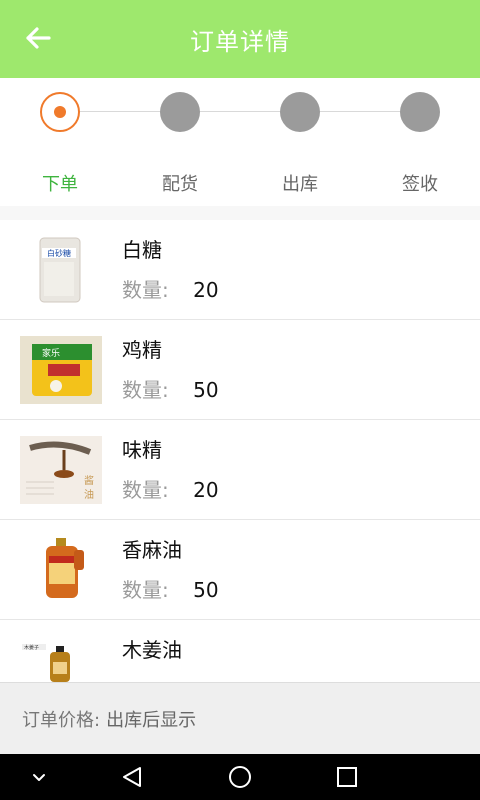 Image resolution: width=480 pixels, height=800 pixels. I want to click on system-nav-bar, so click(240, 777).